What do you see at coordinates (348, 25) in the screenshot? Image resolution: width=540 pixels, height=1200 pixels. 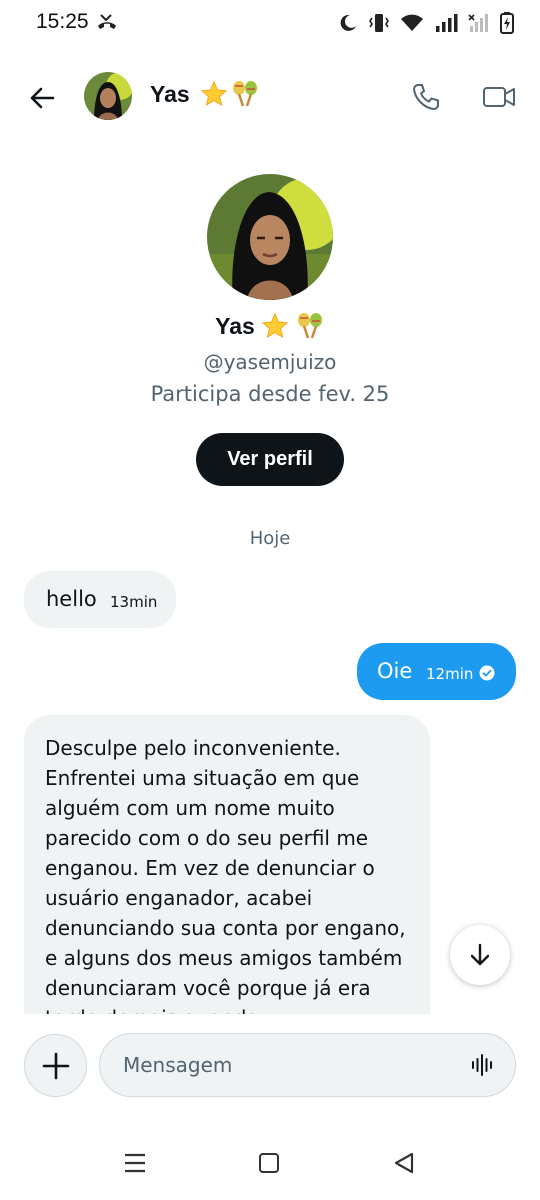 I see `moon-icon` at bounding box center [348, 25].